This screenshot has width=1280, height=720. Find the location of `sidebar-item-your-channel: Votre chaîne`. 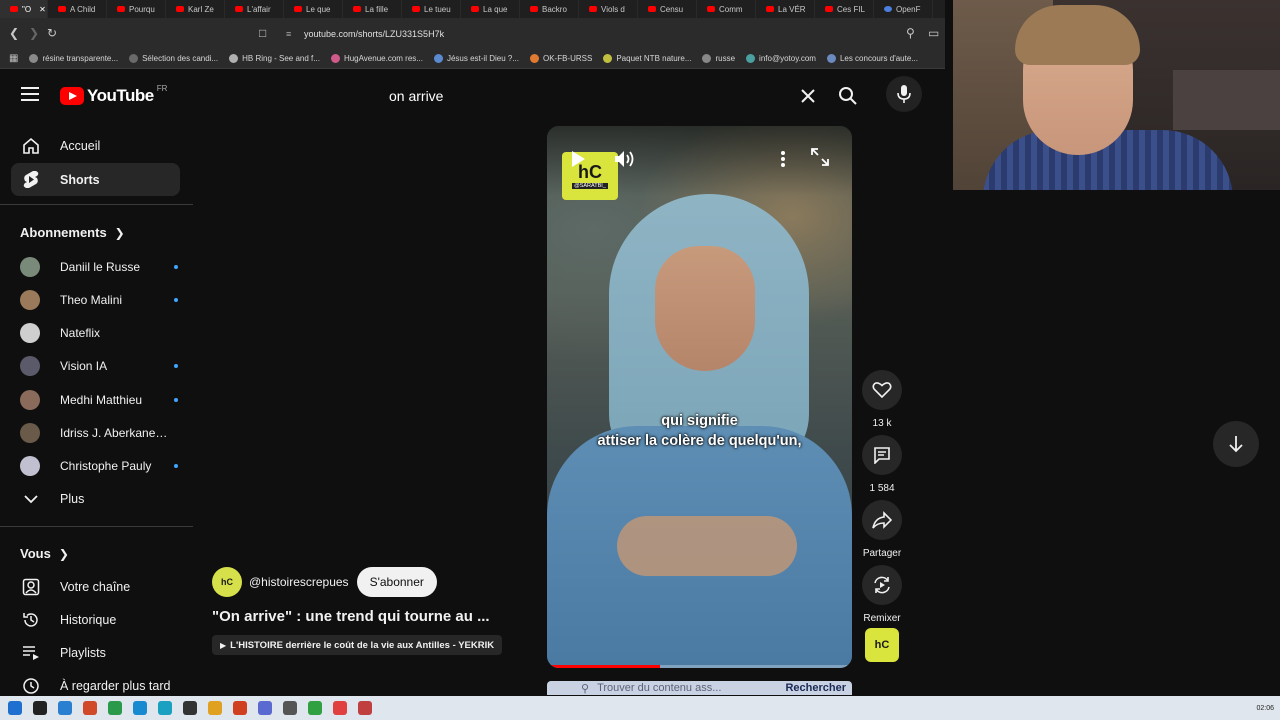

sidebar-item-your-channel: Votre chaîne is located at coordinates (95, 586).